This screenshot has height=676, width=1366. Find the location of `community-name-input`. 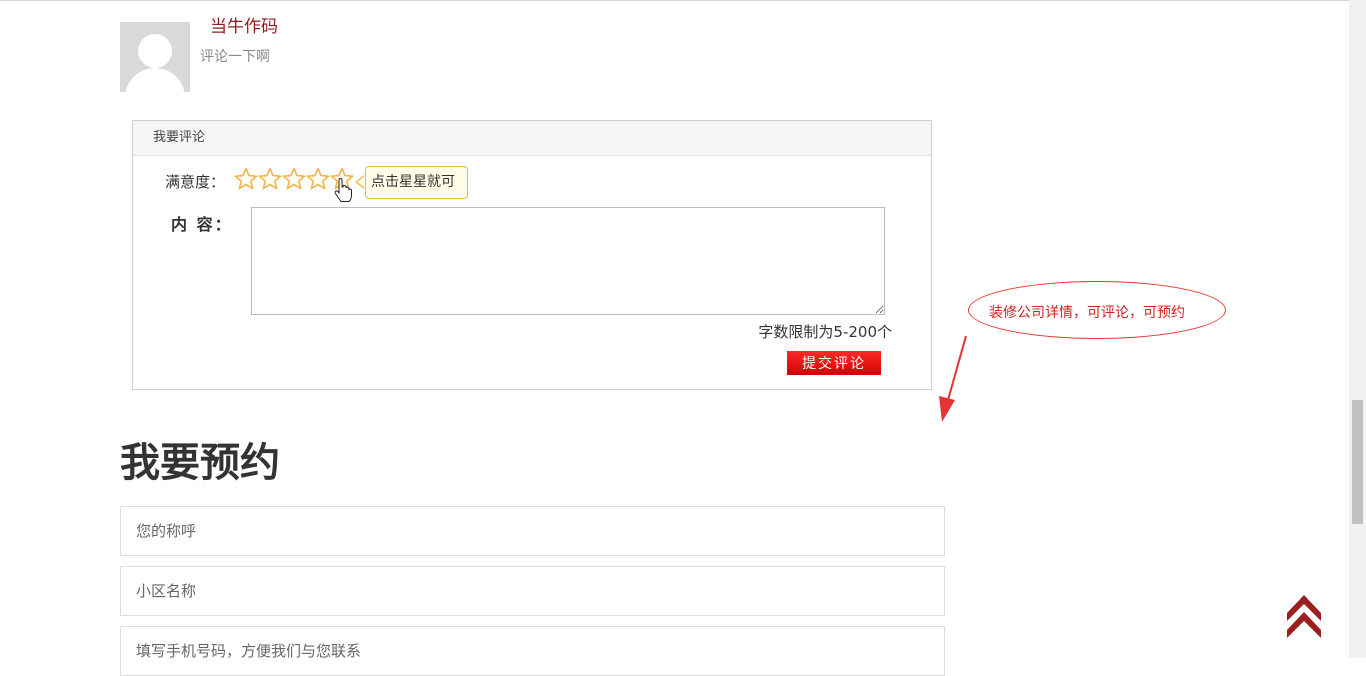

community-name-input is located at coordinates (532, 591).